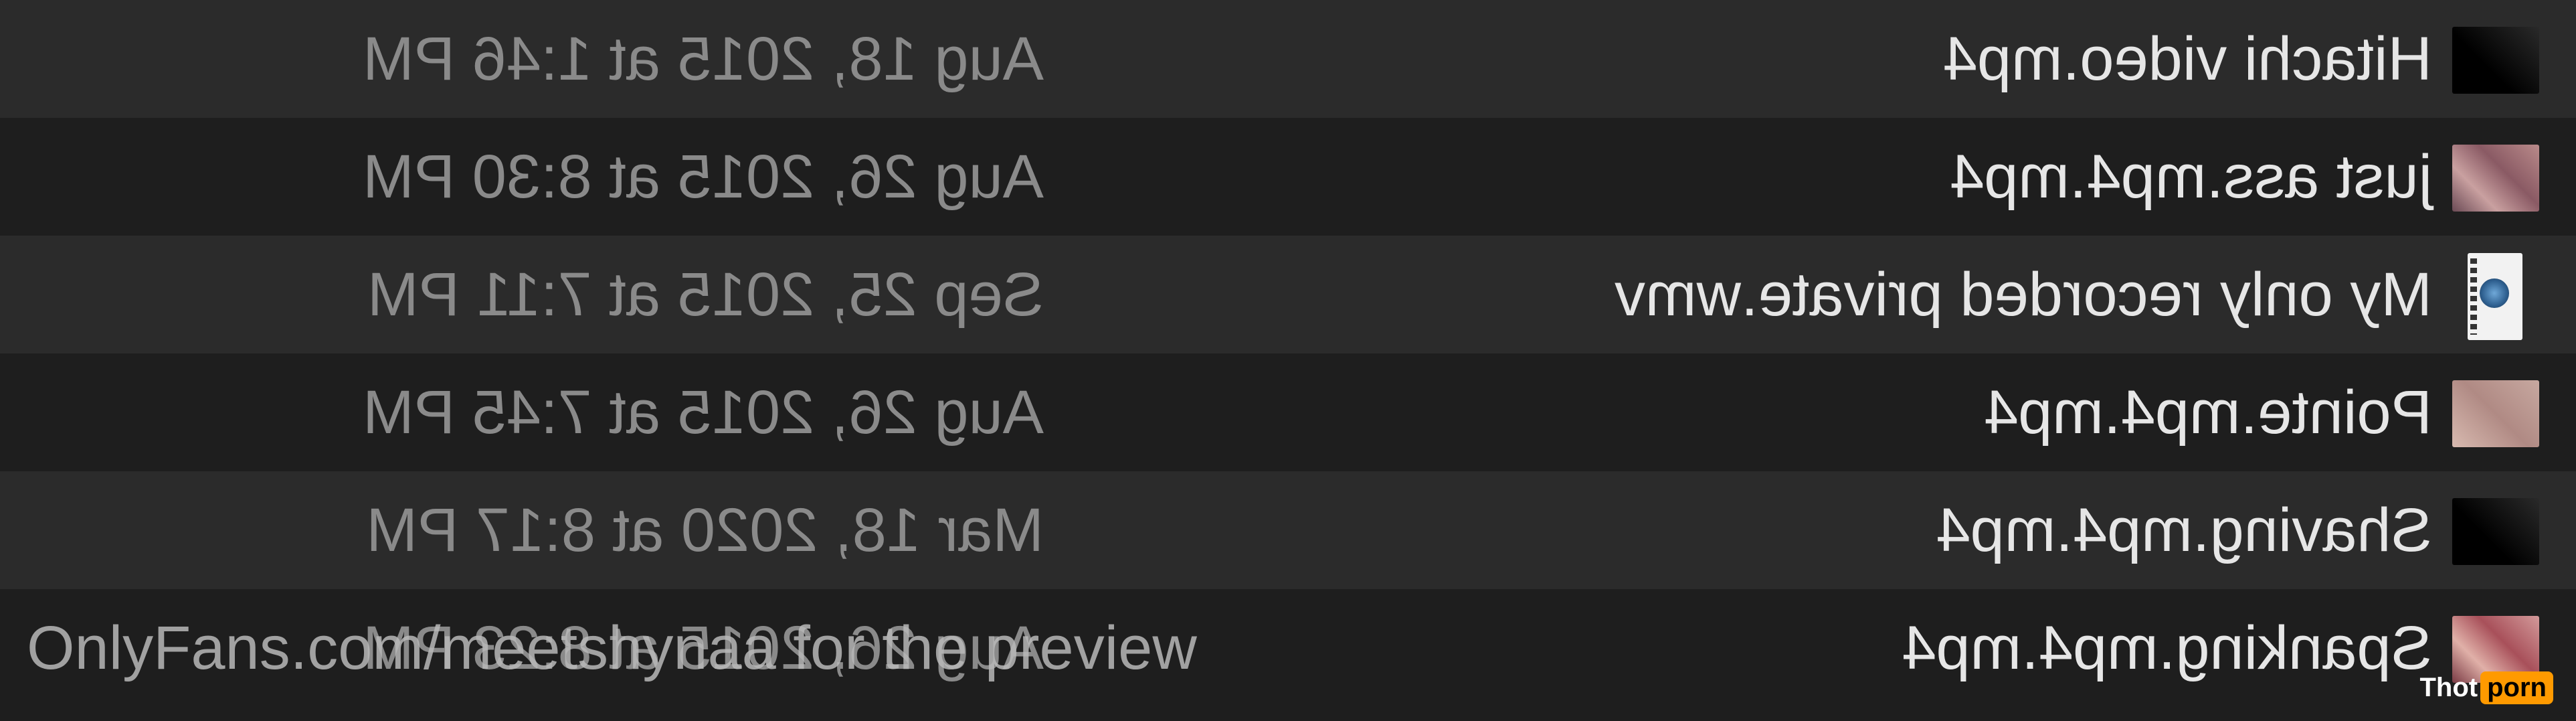 The height and width of the screenshot is (721, 2576). I want to click on watermark-overlay: OnlyFans.com/meetshynaa for the preview, so click(763, 648).